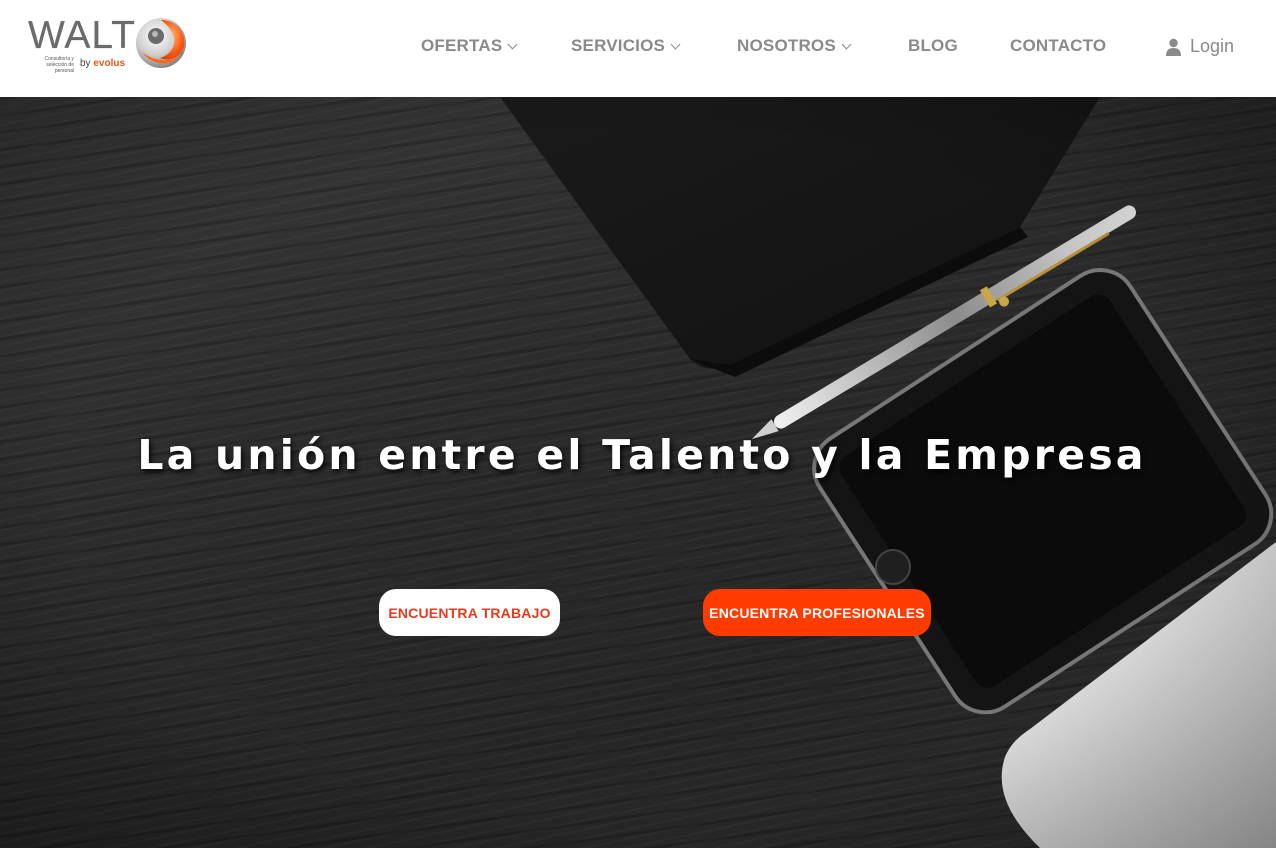 The image size is (1276, 848). I want to click on nav-item-blog: BLOG, so click(933, 46).